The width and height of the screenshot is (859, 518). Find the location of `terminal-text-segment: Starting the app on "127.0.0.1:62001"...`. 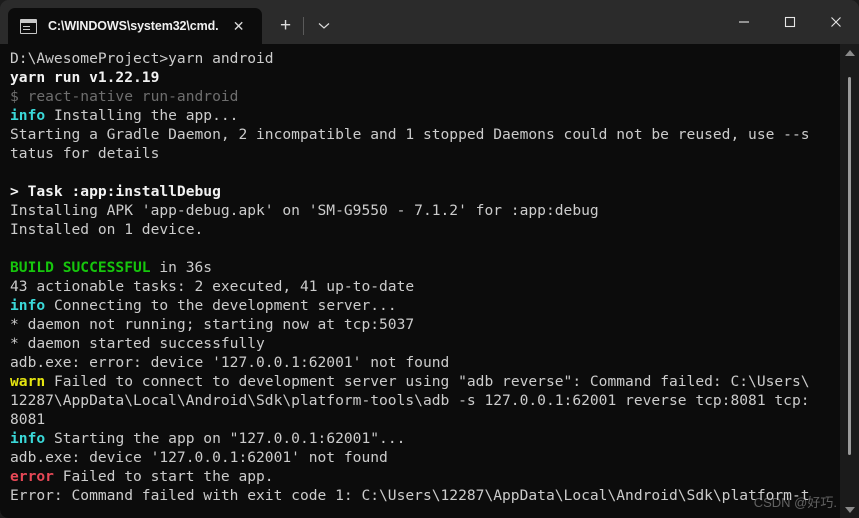

terminal-text-segment: Starting the app on "127.0.0.1:62001"... is located at coordinates (225, 438).